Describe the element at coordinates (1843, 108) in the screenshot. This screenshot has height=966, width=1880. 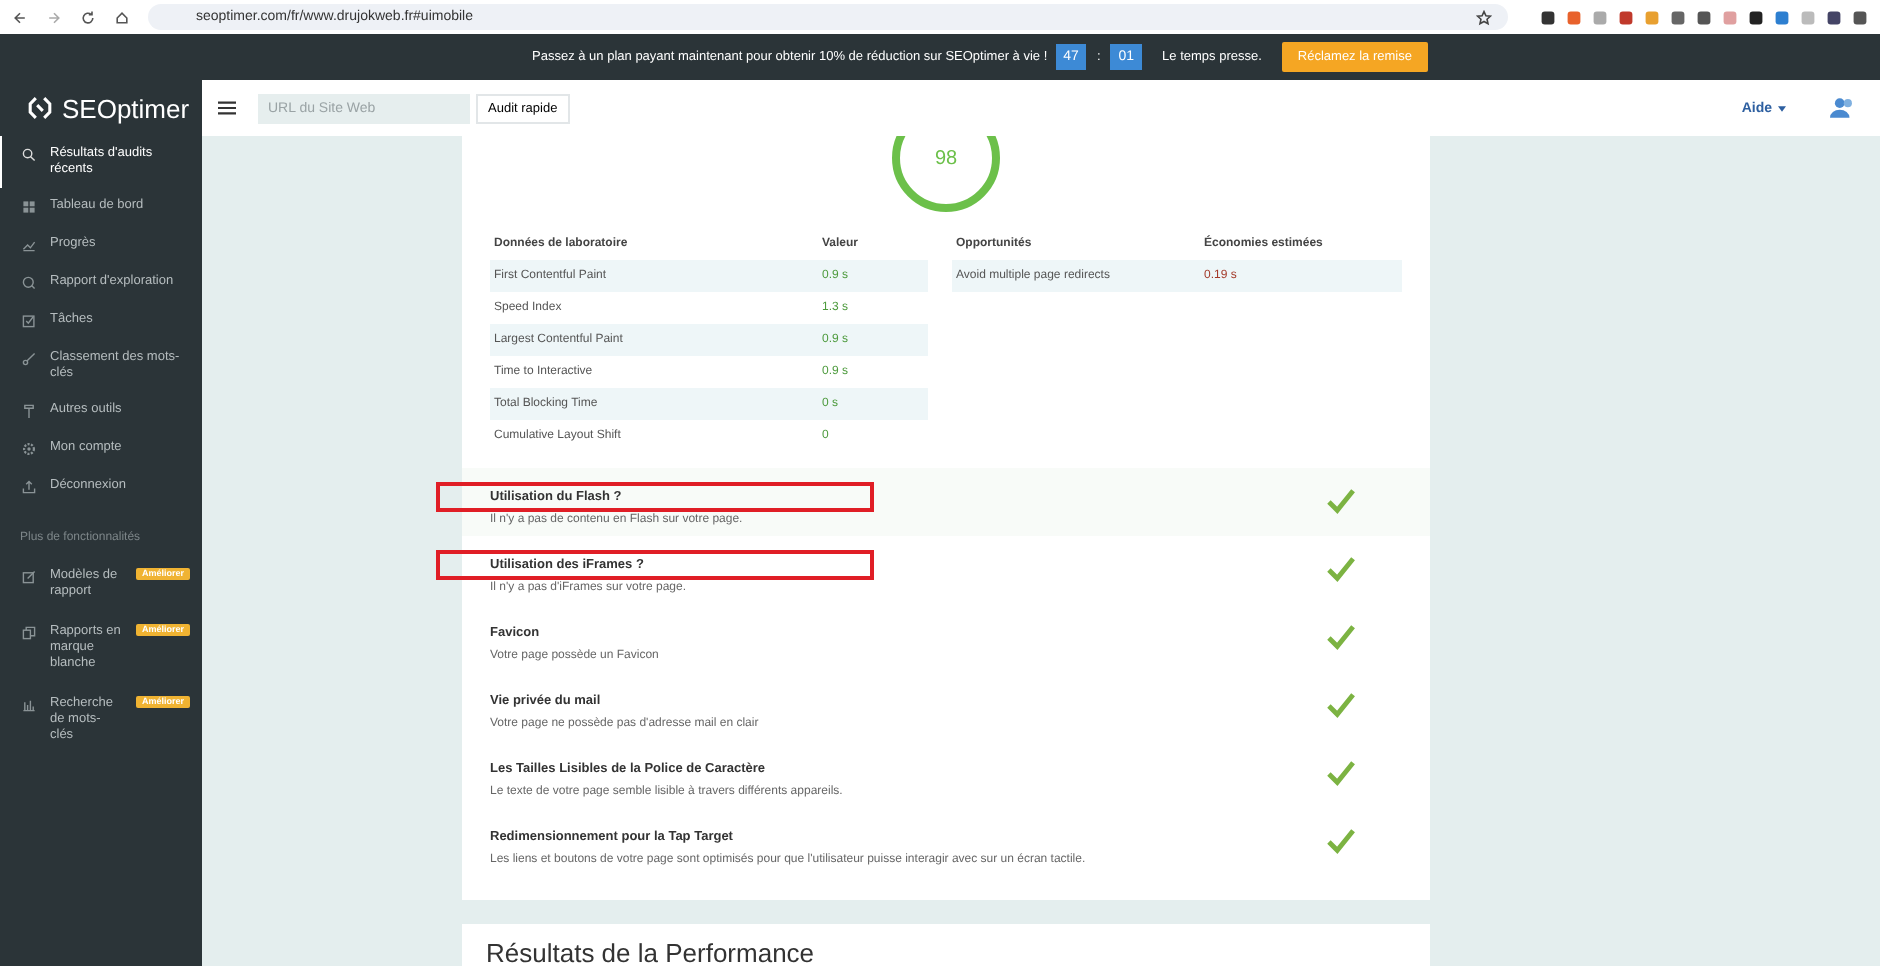
I see `users-icon` at that location.